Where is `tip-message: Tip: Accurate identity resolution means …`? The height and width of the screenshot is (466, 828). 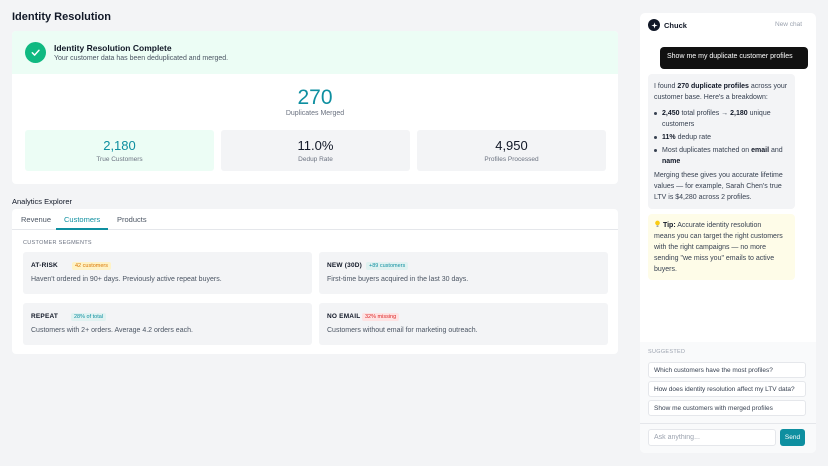 tip-message: Tip: Accurate identity resolution means … is located at coordinates (721, 247).